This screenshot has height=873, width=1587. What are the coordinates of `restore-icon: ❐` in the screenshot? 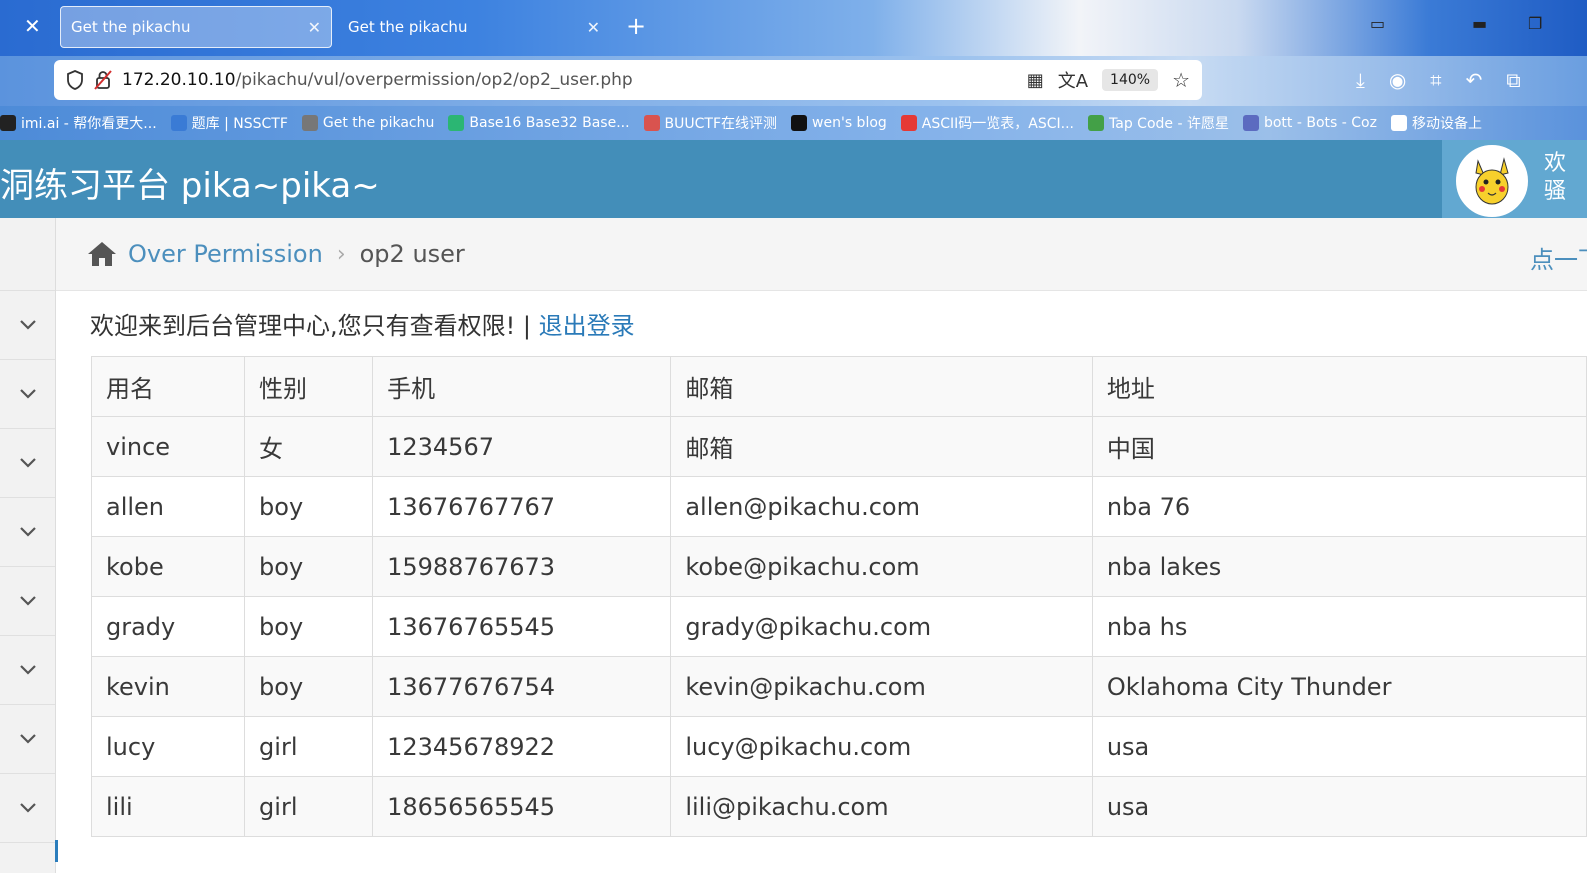 It's located at (1535, 23).